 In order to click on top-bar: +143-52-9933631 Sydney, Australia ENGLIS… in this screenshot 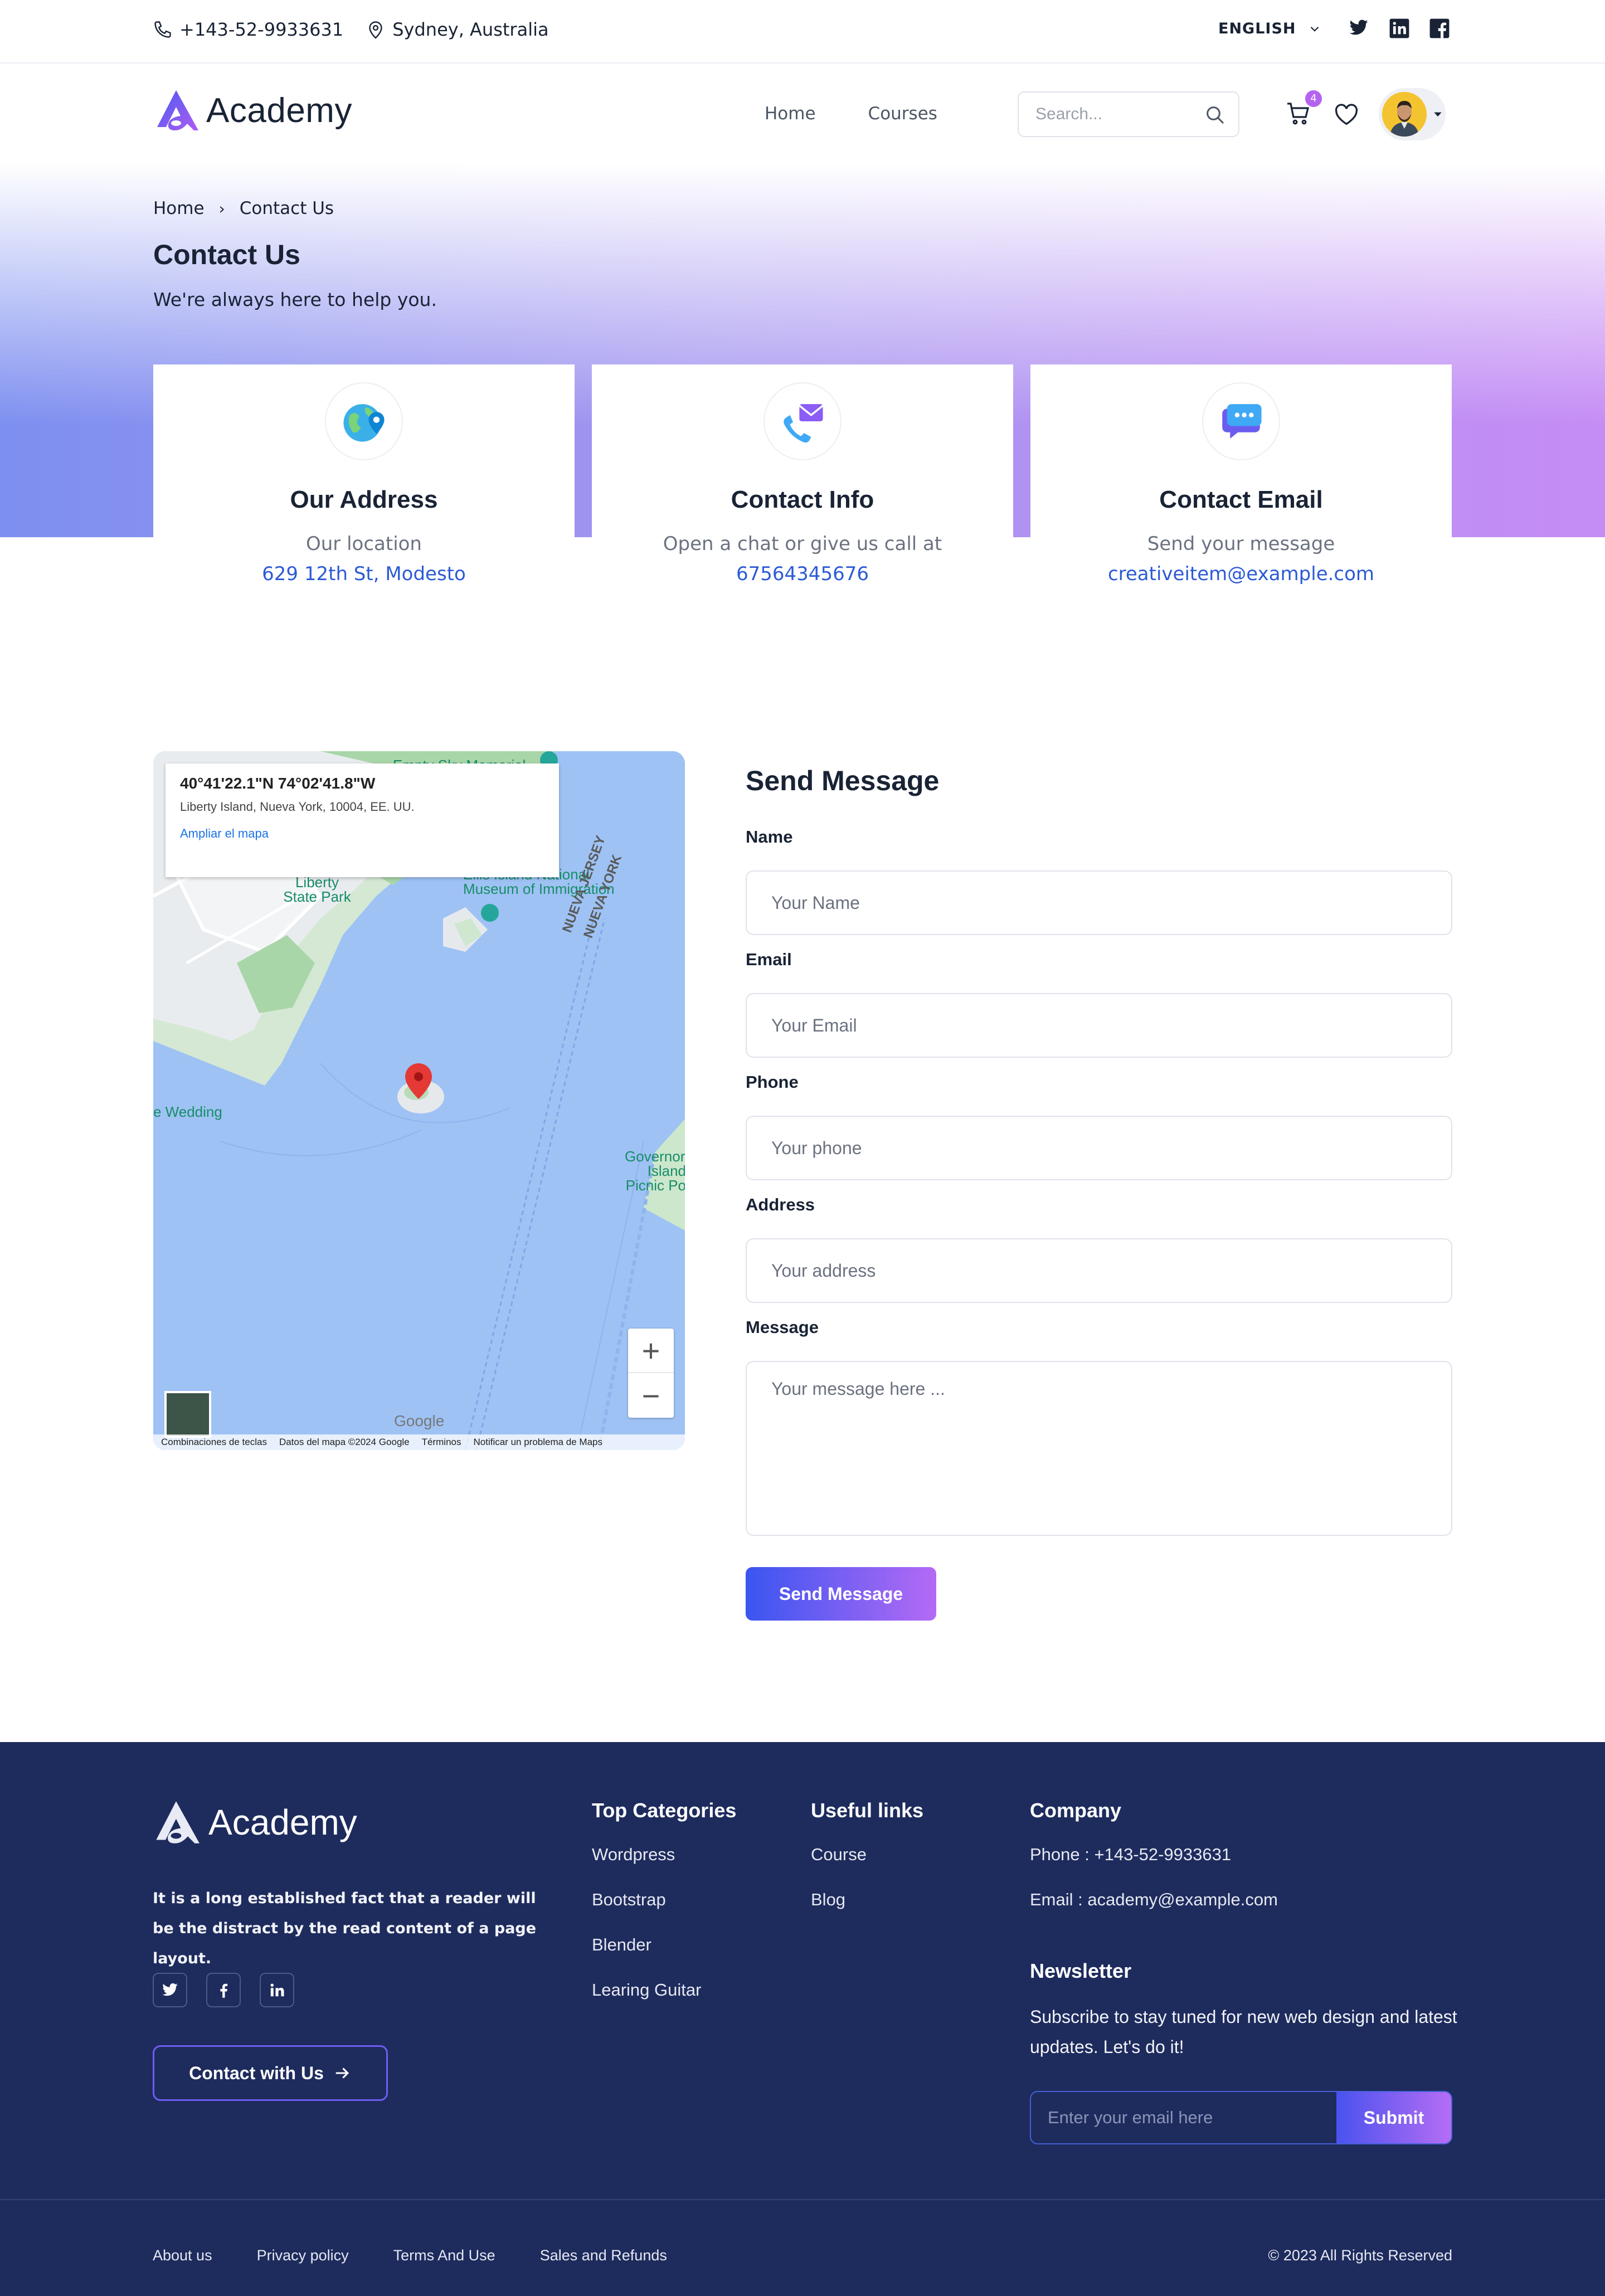, I will do `click(802, 32)`.